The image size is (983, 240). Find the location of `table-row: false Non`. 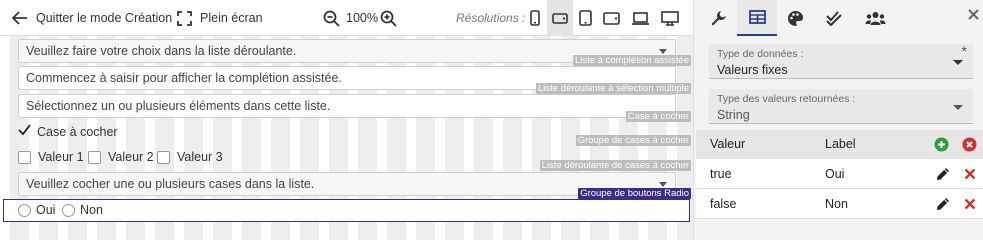

table-row: false Non is located at coordinates (839, 204).